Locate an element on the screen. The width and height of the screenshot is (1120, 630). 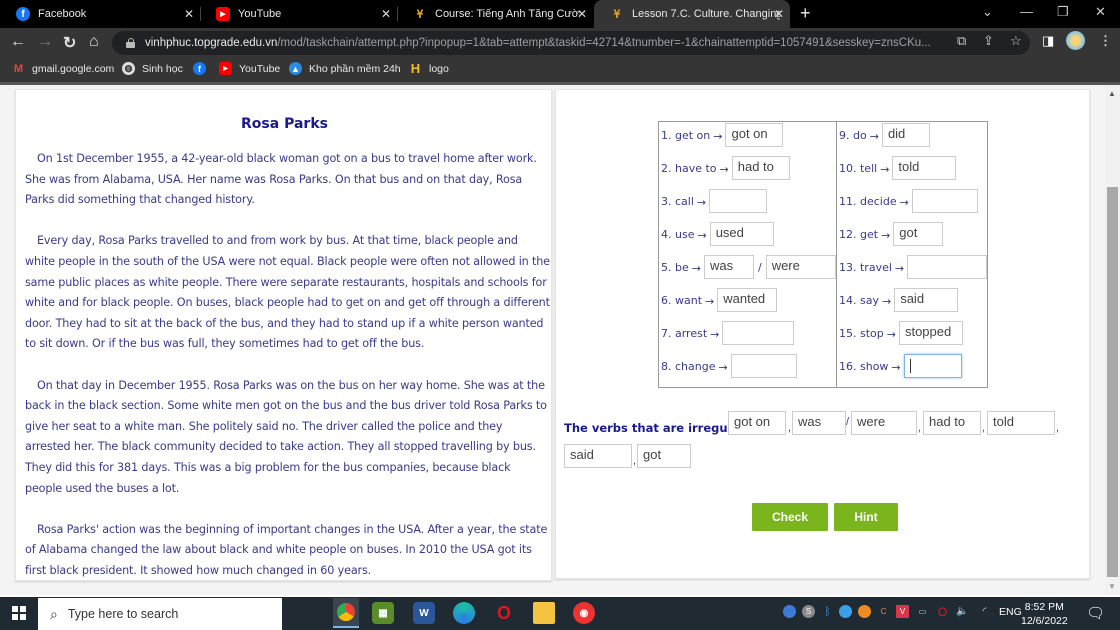
check-button: Check is located at coordinates (790, 517).